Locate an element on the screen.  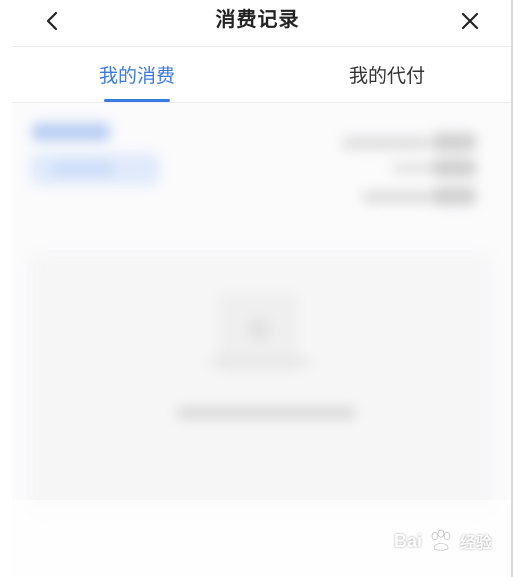
blurred-empty-icon-dot is located at coordinates (259, 329).